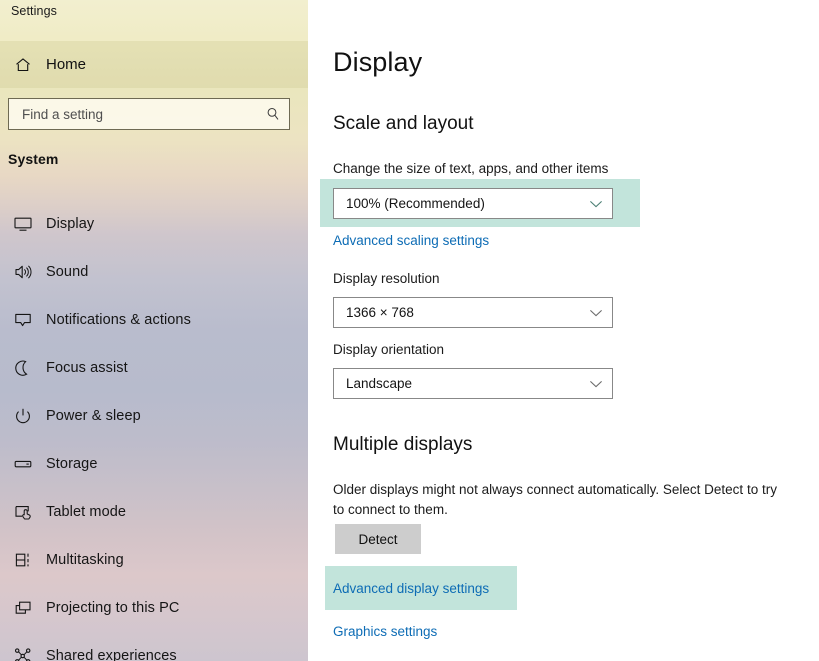  I want to click on sidebar-item-power-sleep-label: Power & sleep, so click(93, 416).